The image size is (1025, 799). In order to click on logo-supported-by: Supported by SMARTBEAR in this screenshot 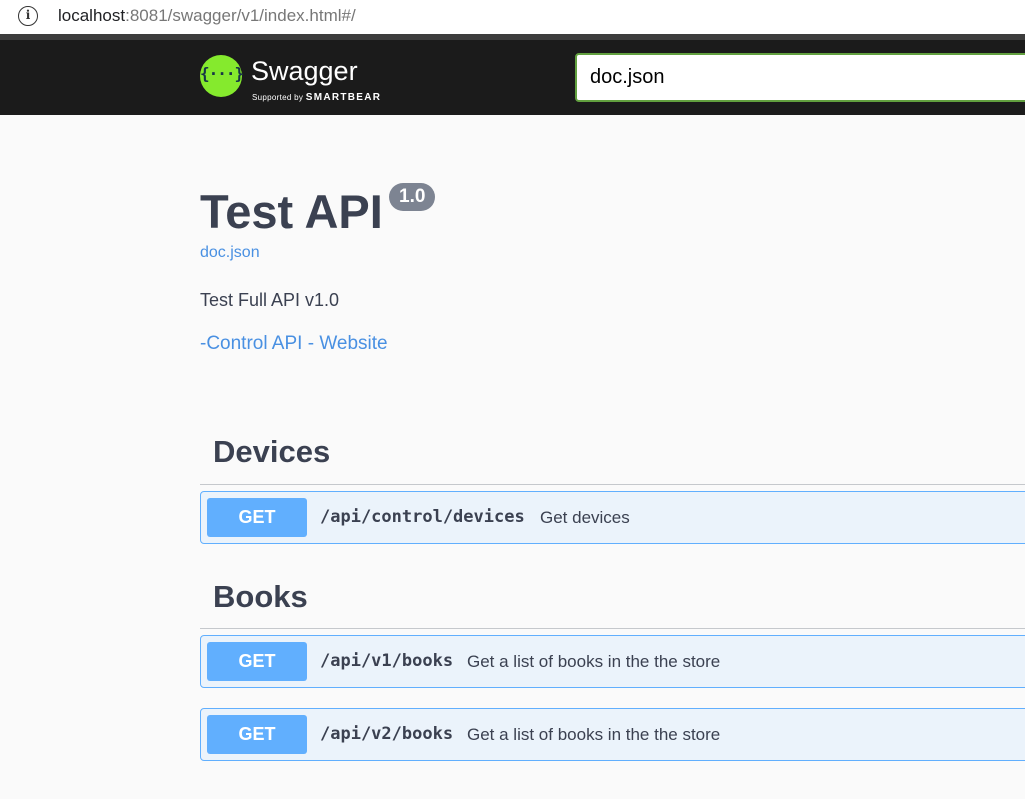, I will do `click(316, 97)`.